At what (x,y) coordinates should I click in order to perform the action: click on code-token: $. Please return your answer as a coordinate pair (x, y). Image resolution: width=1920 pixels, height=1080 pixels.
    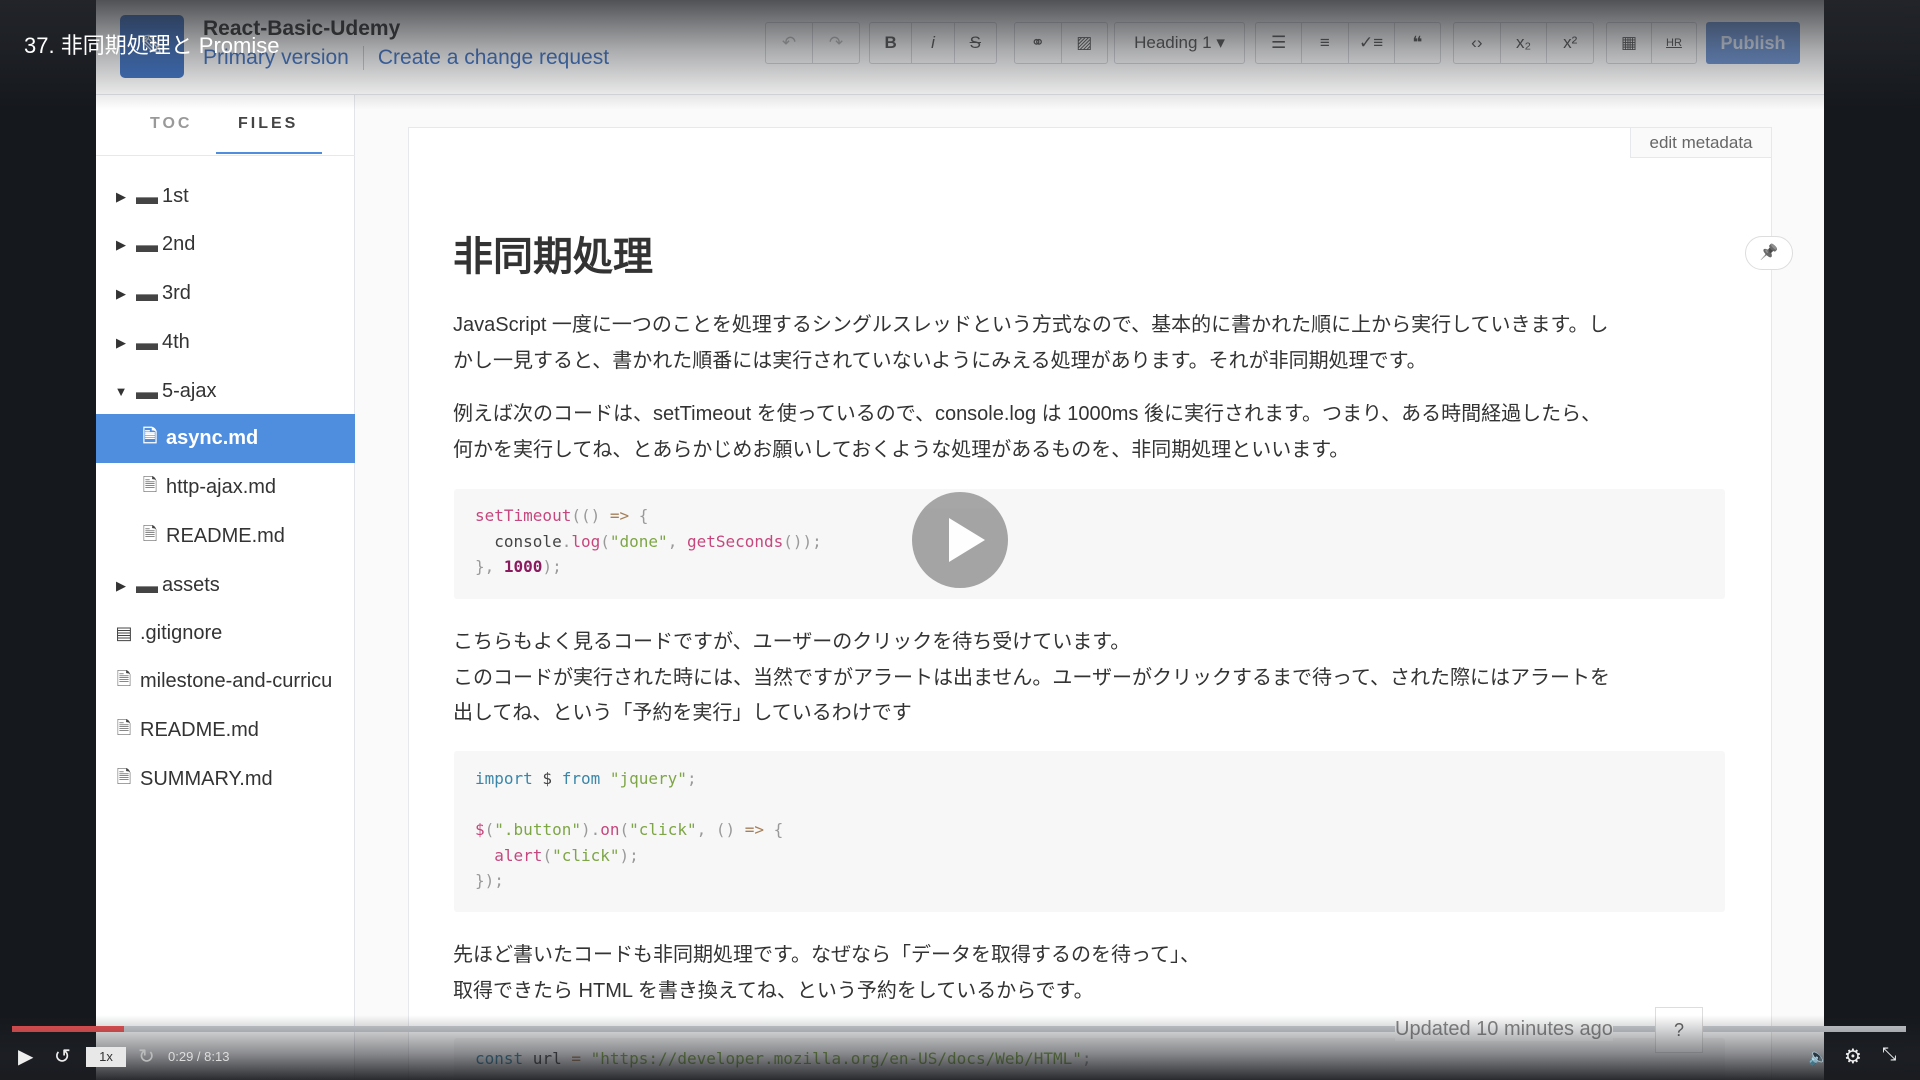
    Looking at the image, I should click on (547, 778).